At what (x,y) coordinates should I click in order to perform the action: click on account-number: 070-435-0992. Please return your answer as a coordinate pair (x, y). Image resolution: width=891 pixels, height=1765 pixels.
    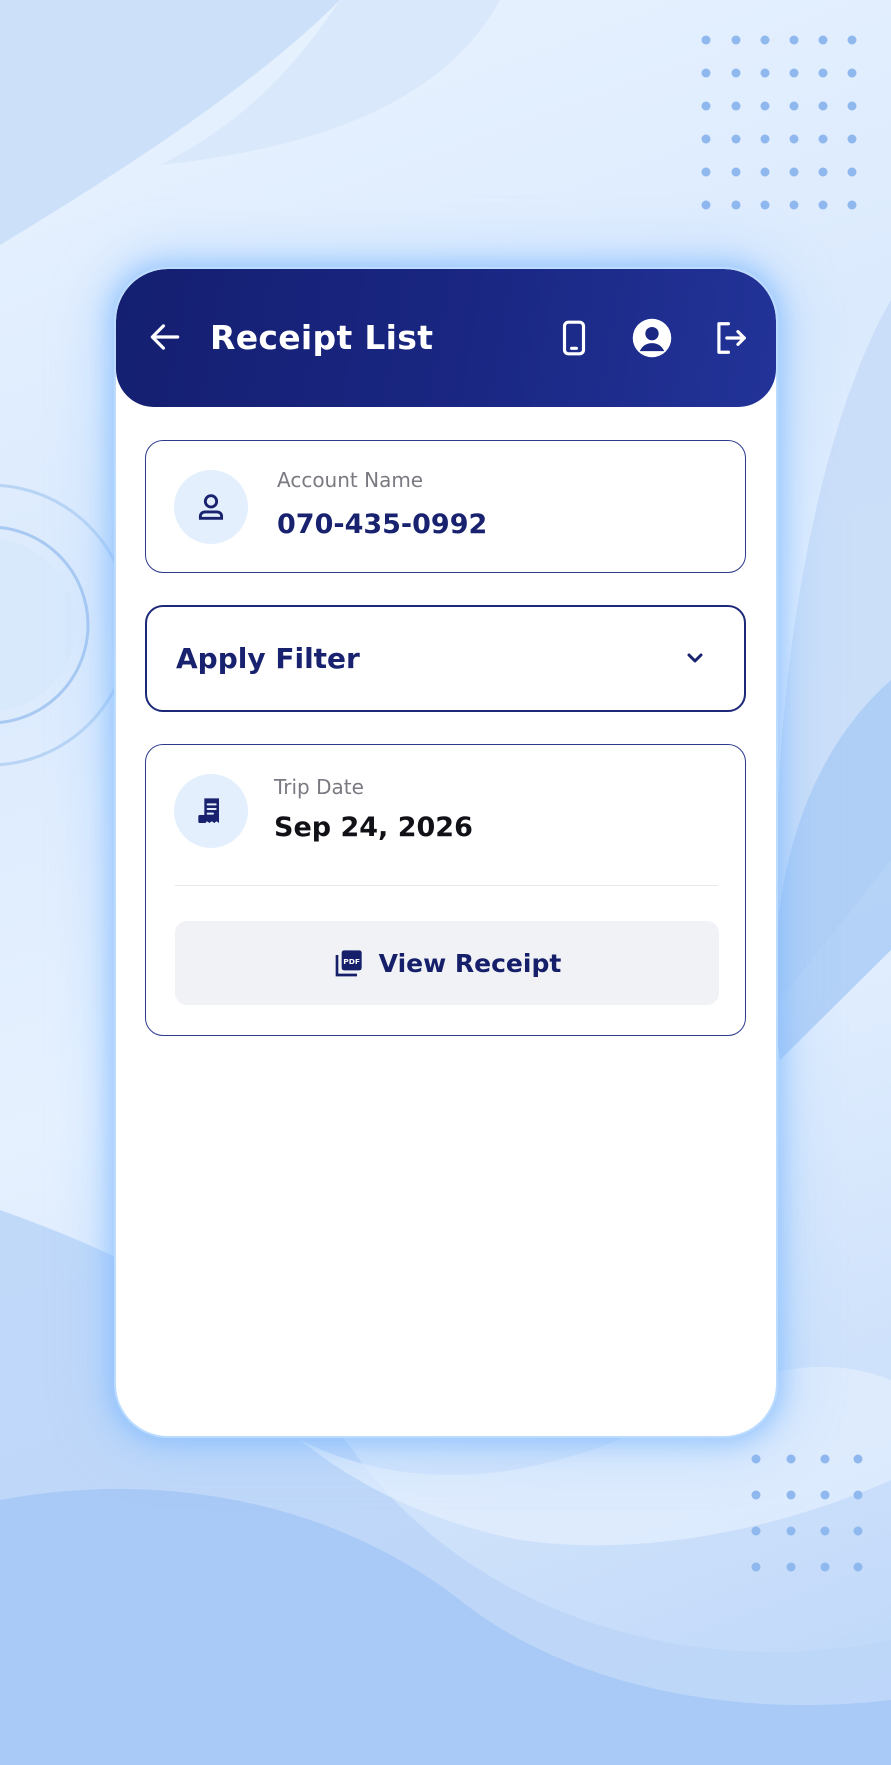
    Looking at the image, I should click on (382, 524).